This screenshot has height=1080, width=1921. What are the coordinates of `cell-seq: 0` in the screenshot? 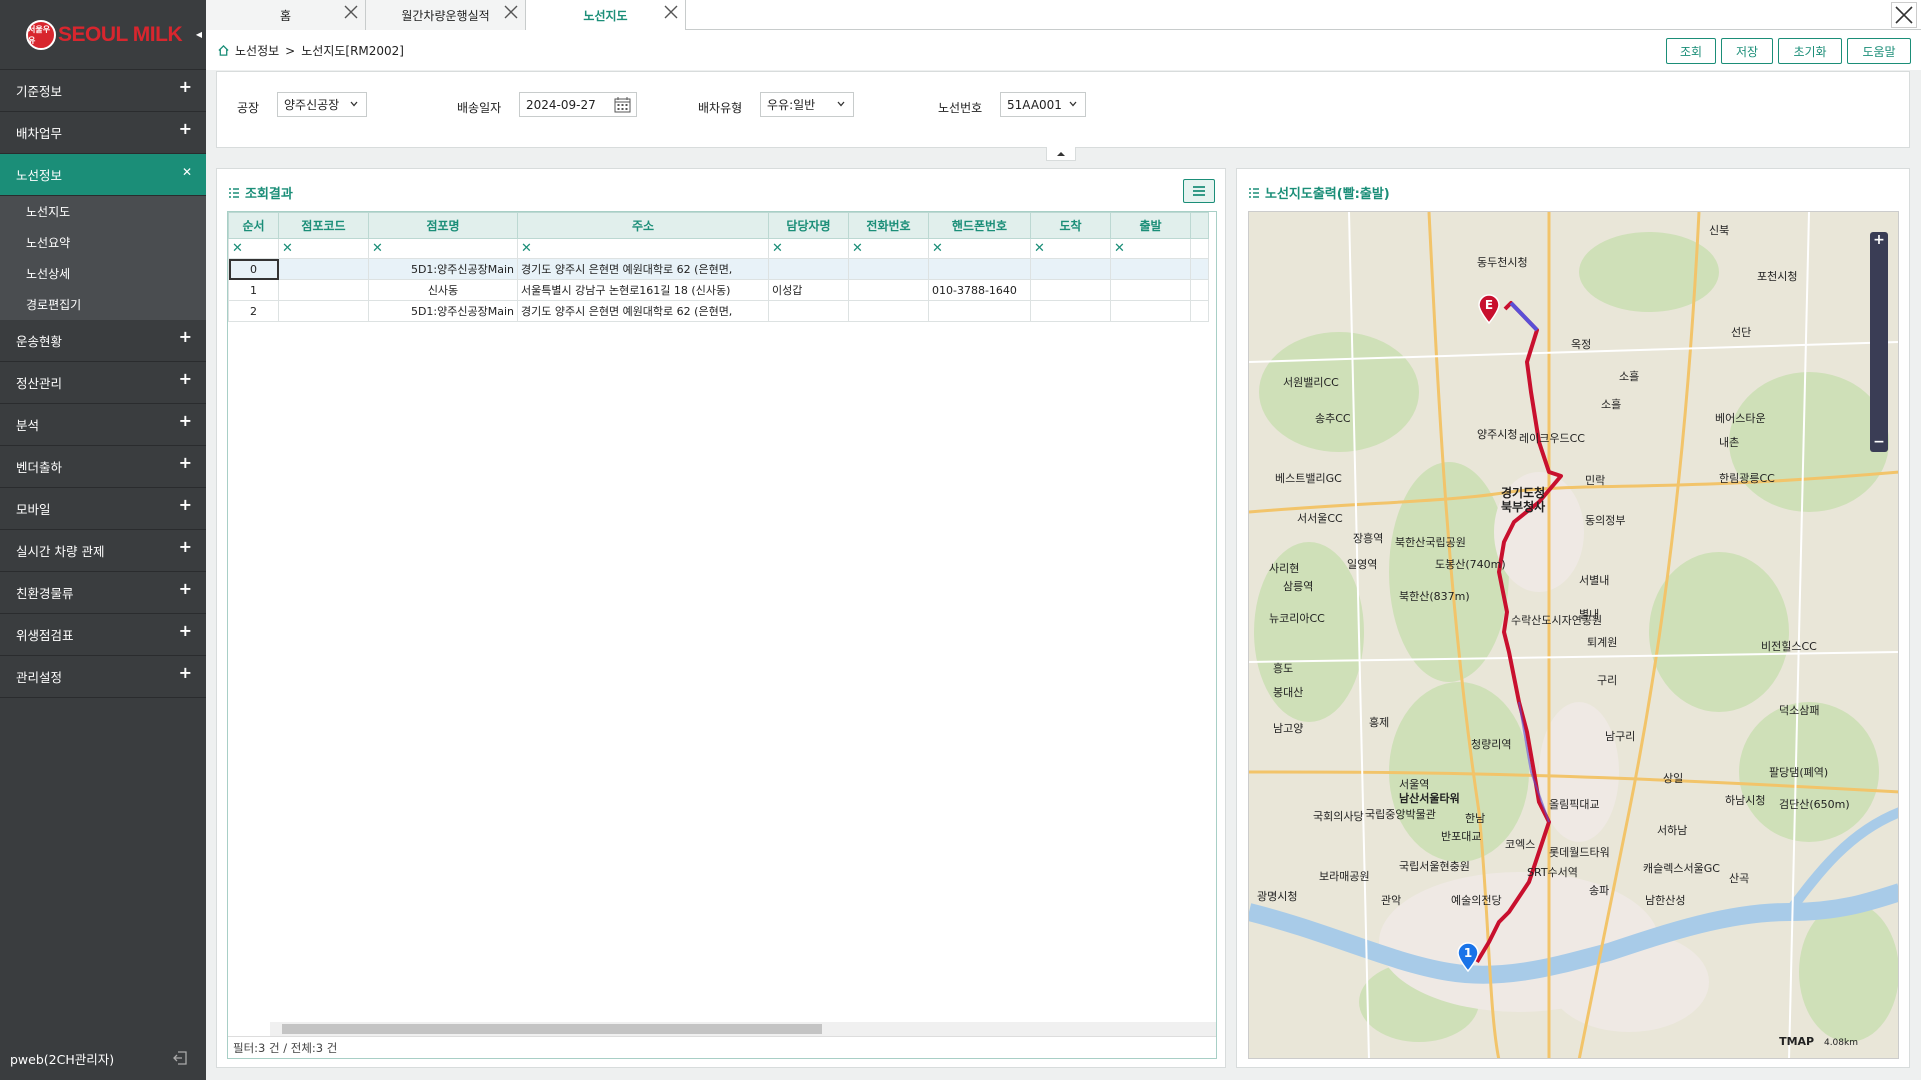 It's located at (253, 269).